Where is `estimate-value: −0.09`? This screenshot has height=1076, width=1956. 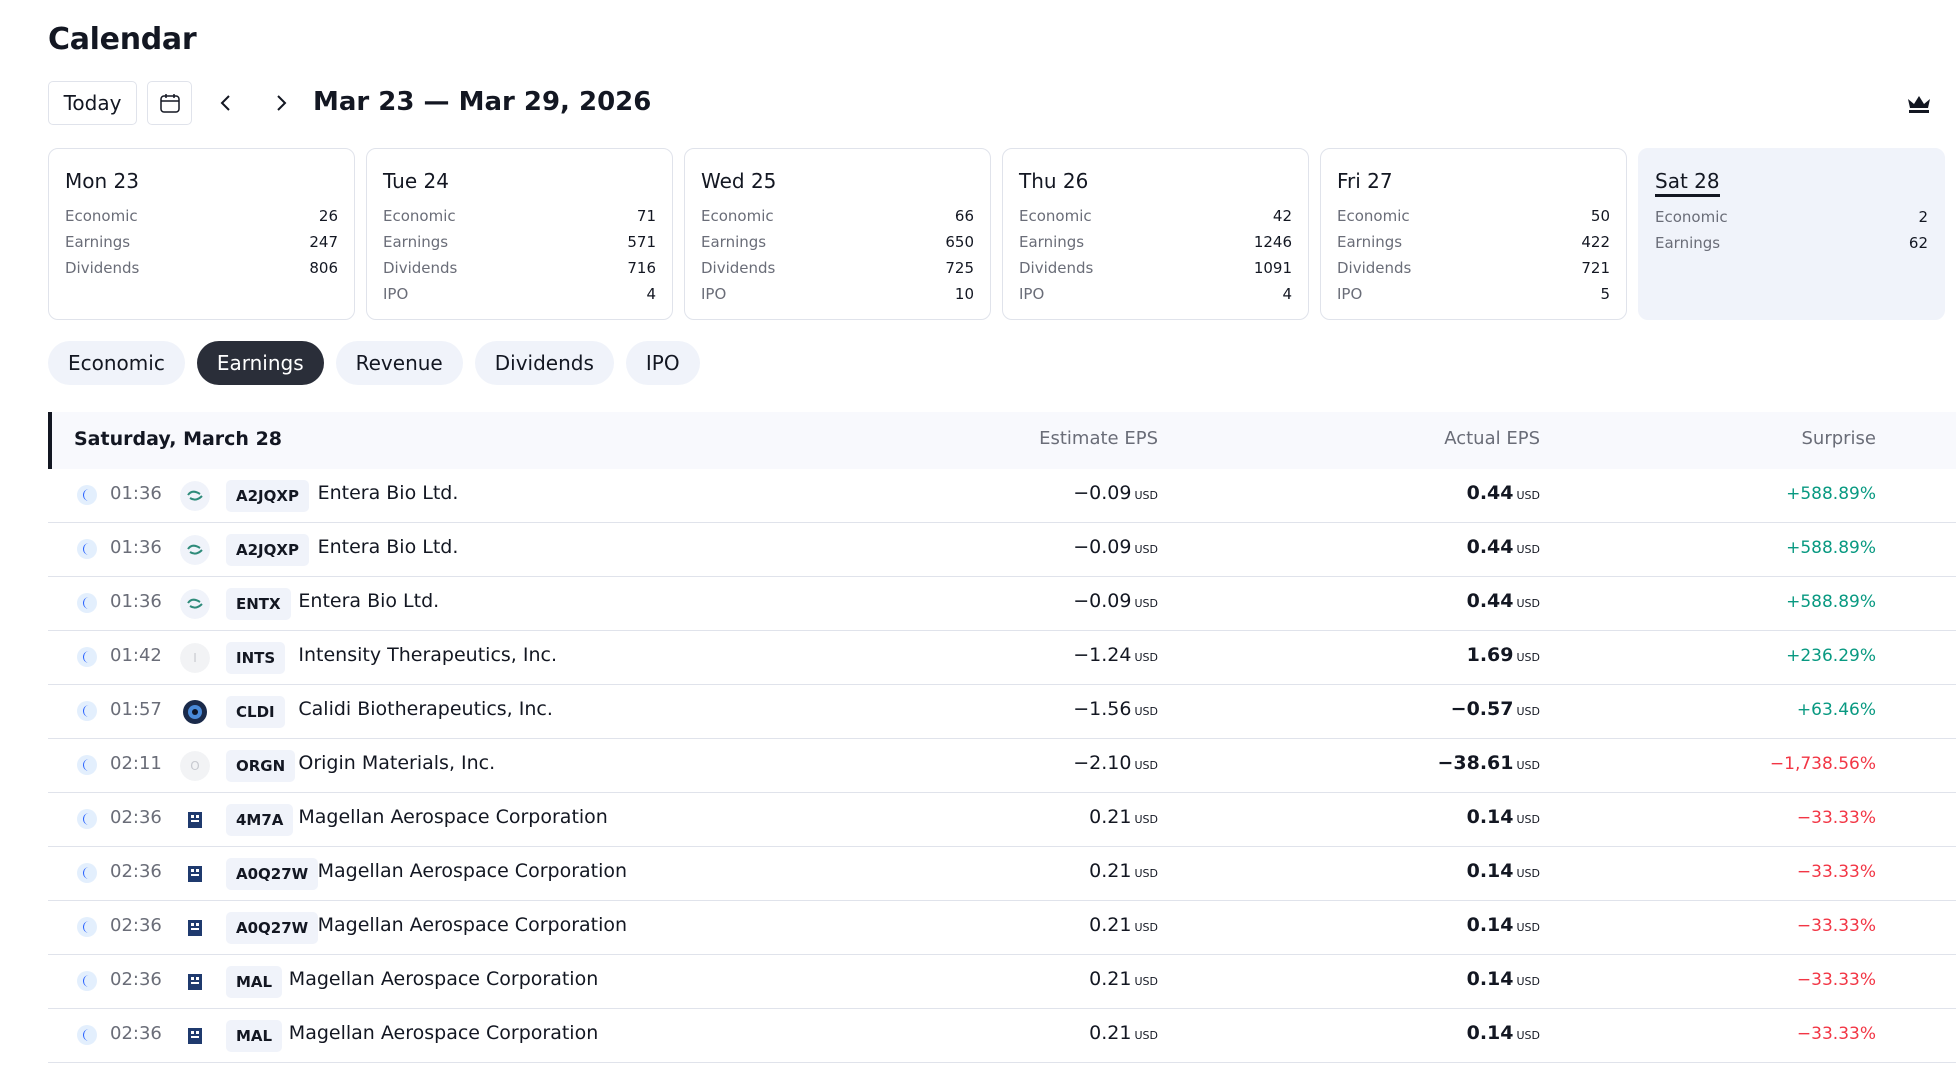 estimate-value: −0.09 is located at coordinates (1102, 547).